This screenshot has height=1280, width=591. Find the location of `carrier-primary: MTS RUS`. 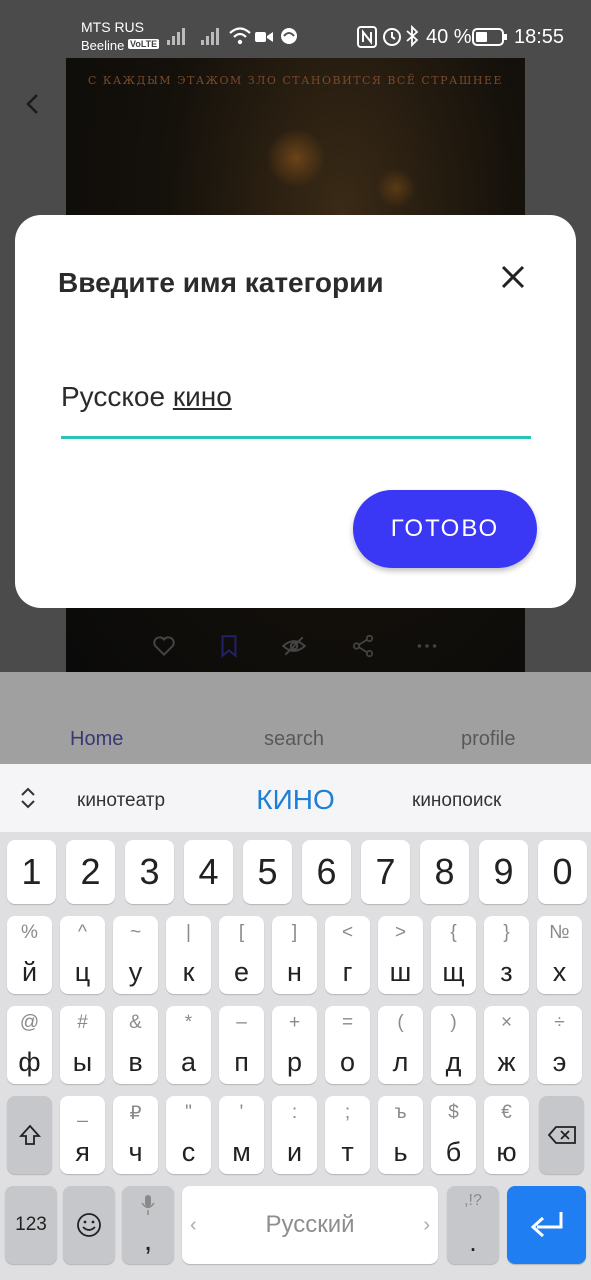

carrier-primary: MTS RUS is located at coordinates (112, 27).